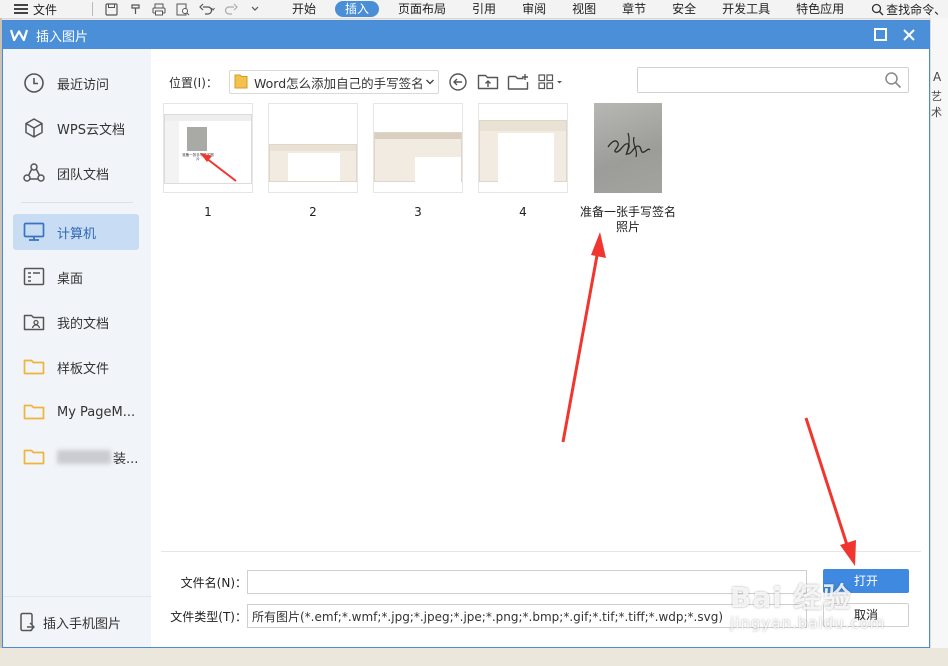 The width and height of the screenshot is (948, 666). What do you see at coordinates (629, 145) in the screenshot?
I see `handwritten-signature-image` at bounding box center [629, 145].